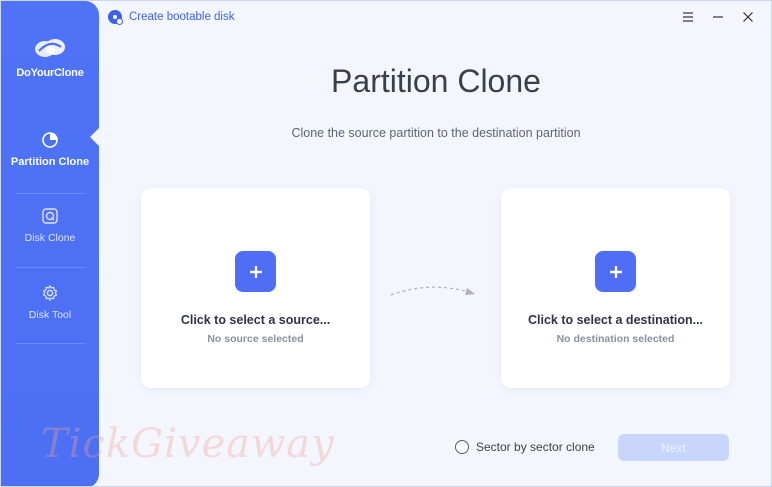  What do you see at coordinates (432, 291) in the screenshot?
I see `dashed-arrow-icon` at bounding box center [432, 291].